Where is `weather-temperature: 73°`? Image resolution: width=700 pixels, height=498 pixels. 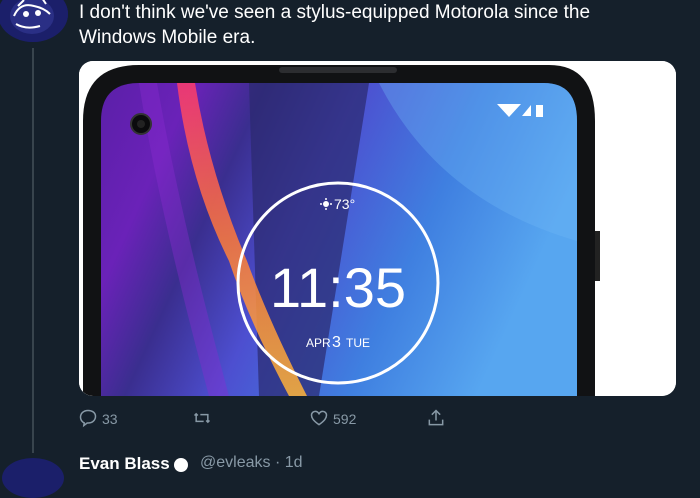
weather-temperature: 73° is located at coordinates (344, 204).